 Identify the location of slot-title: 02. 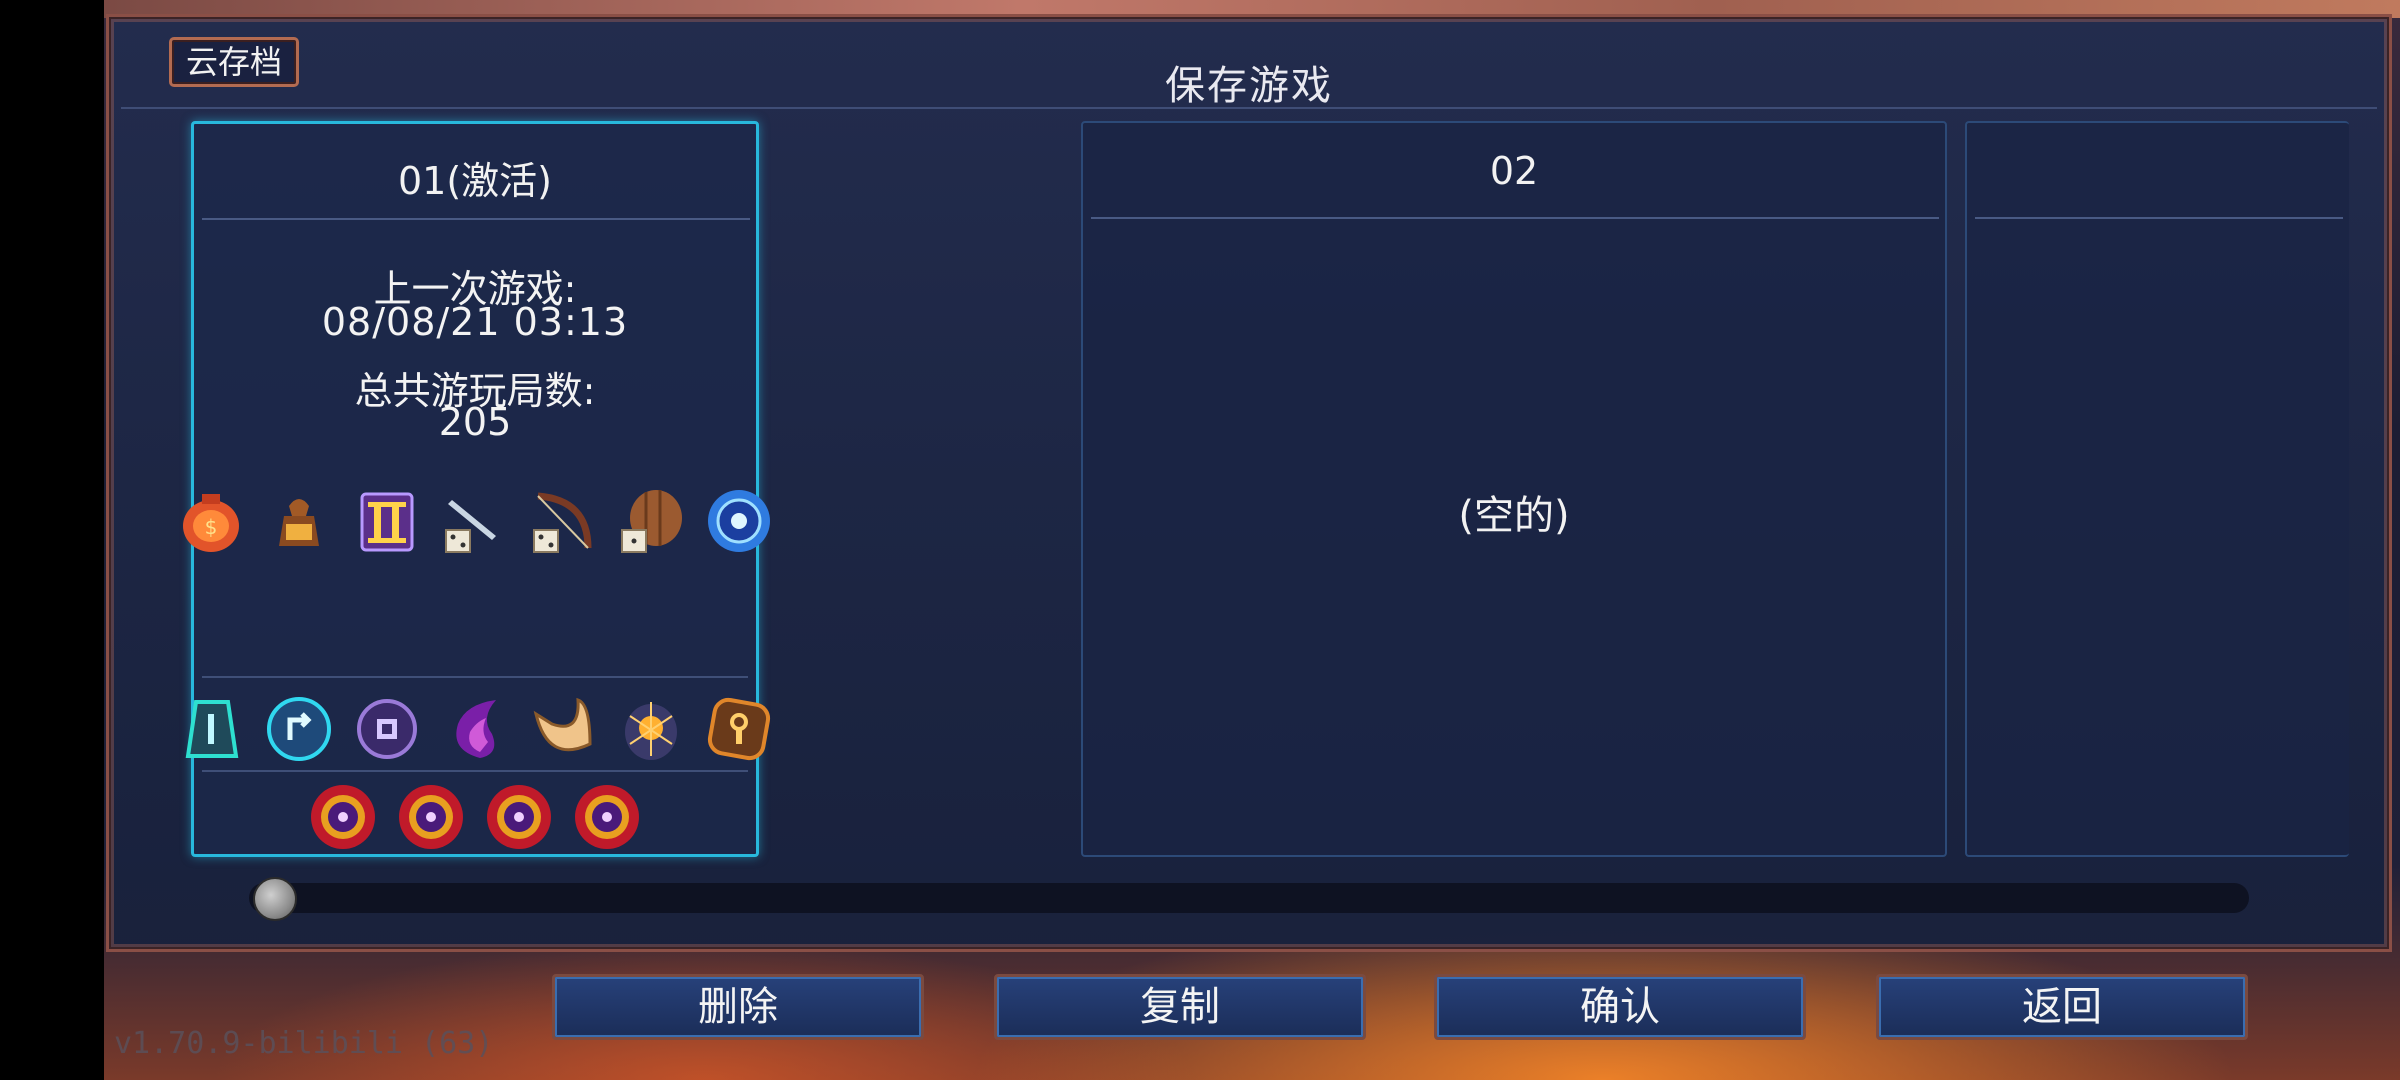
(1514, 171).